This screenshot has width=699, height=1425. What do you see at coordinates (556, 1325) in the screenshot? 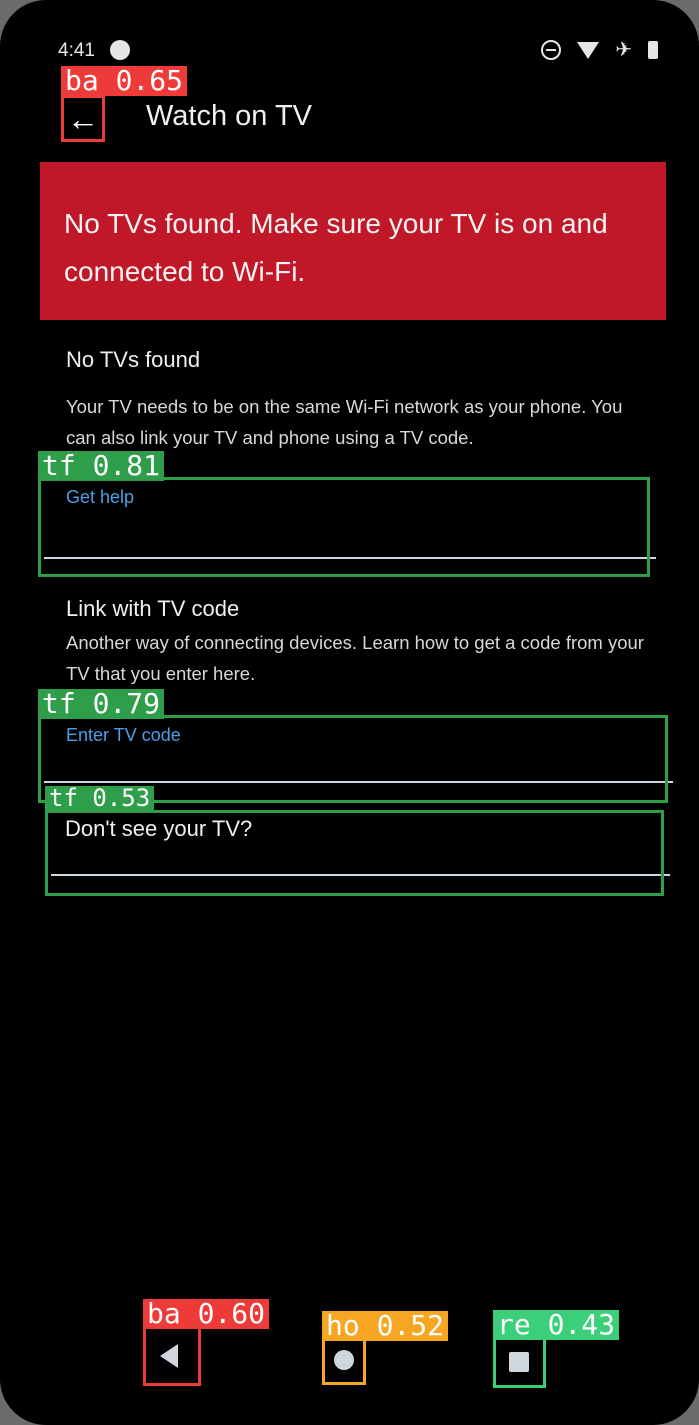
I see `detection-label-nav-recent: re 0.43` at bounding box center [556, 1325].